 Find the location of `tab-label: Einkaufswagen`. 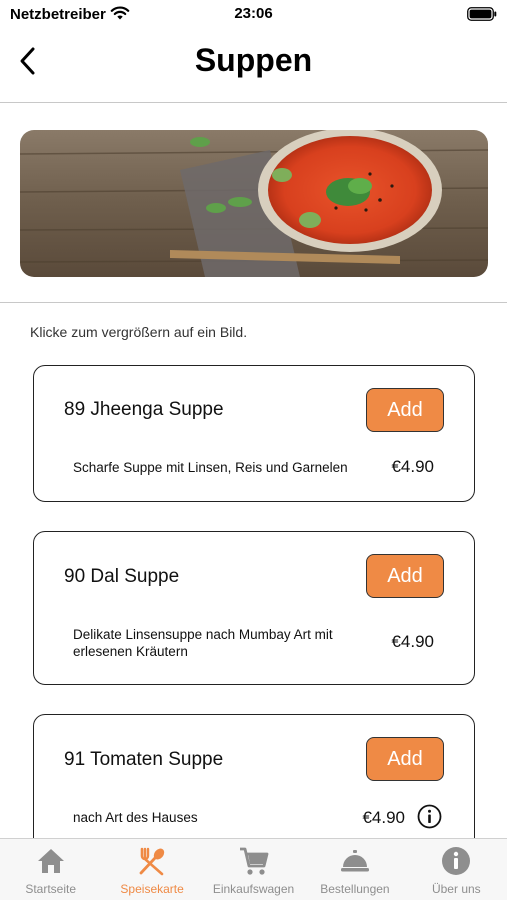

tab-label: Einkaufswagen is located at coordinates (253, 889).